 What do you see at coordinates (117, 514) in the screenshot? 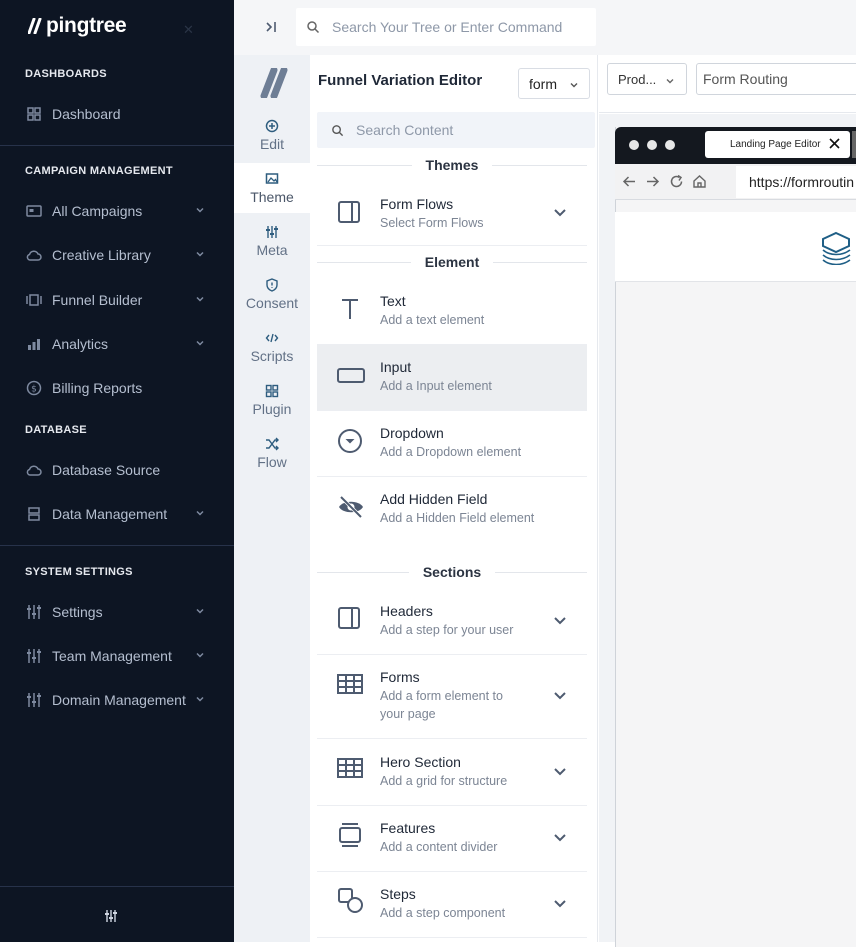
I see `sidebar-item-data-management: Data Management` at bounding box center [117, 514].